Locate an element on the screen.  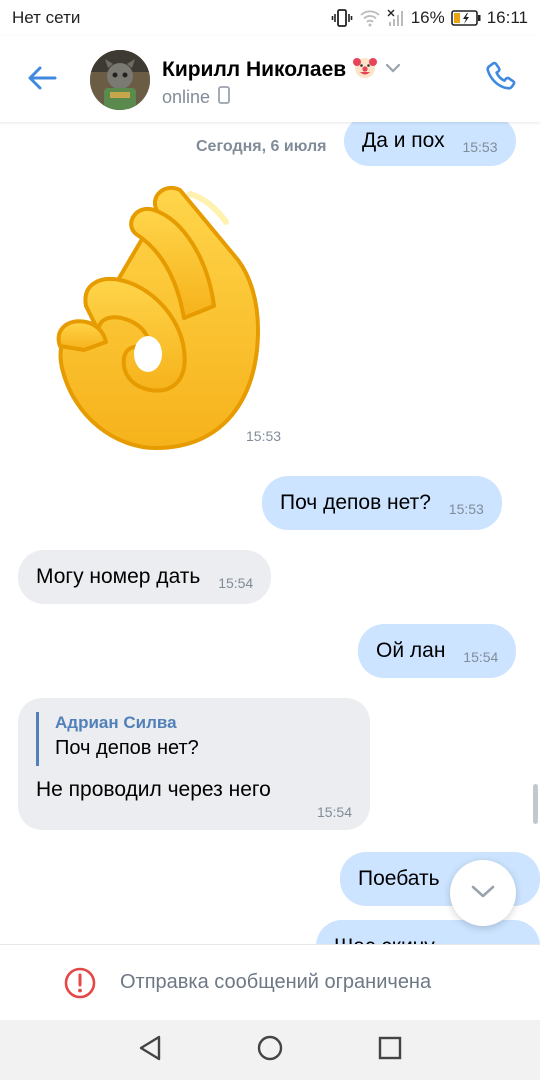
wifi-off-icon is located at coordinates (370, 18).